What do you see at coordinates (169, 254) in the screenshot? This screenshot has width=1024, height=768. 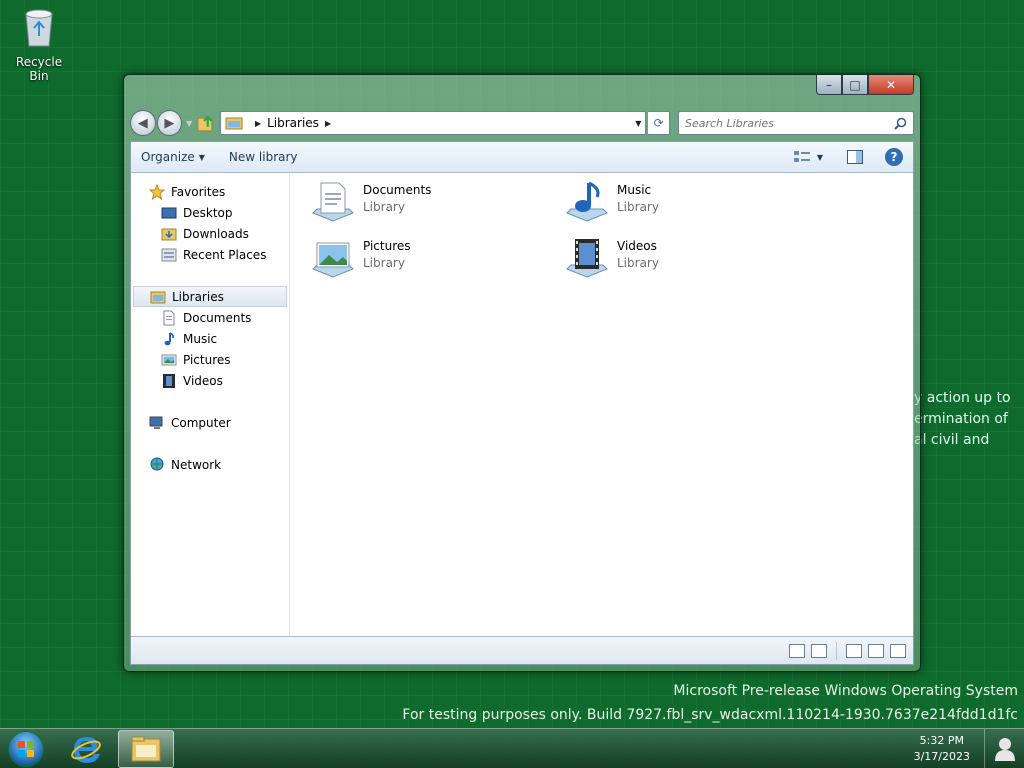 I see `recent-places-icon` at bounding box center [169, 254].